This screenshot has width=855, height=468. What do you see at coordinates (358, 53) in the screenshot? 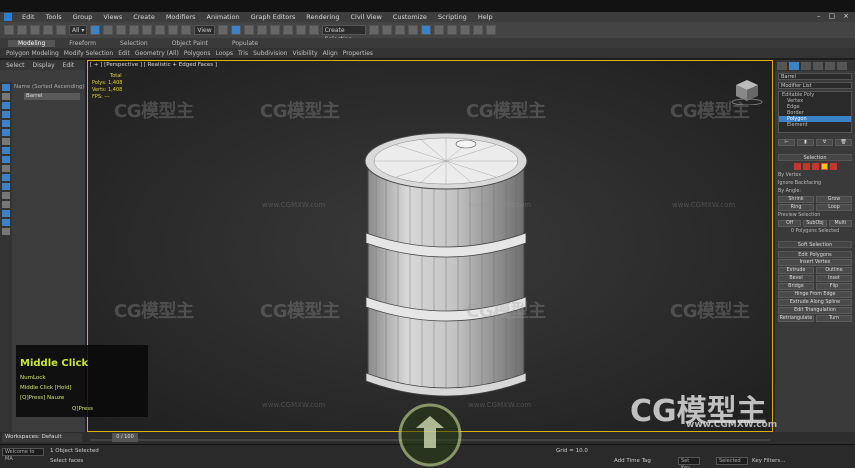
I see `ribbon-properties: Properties` at bounding box center [358, 53].